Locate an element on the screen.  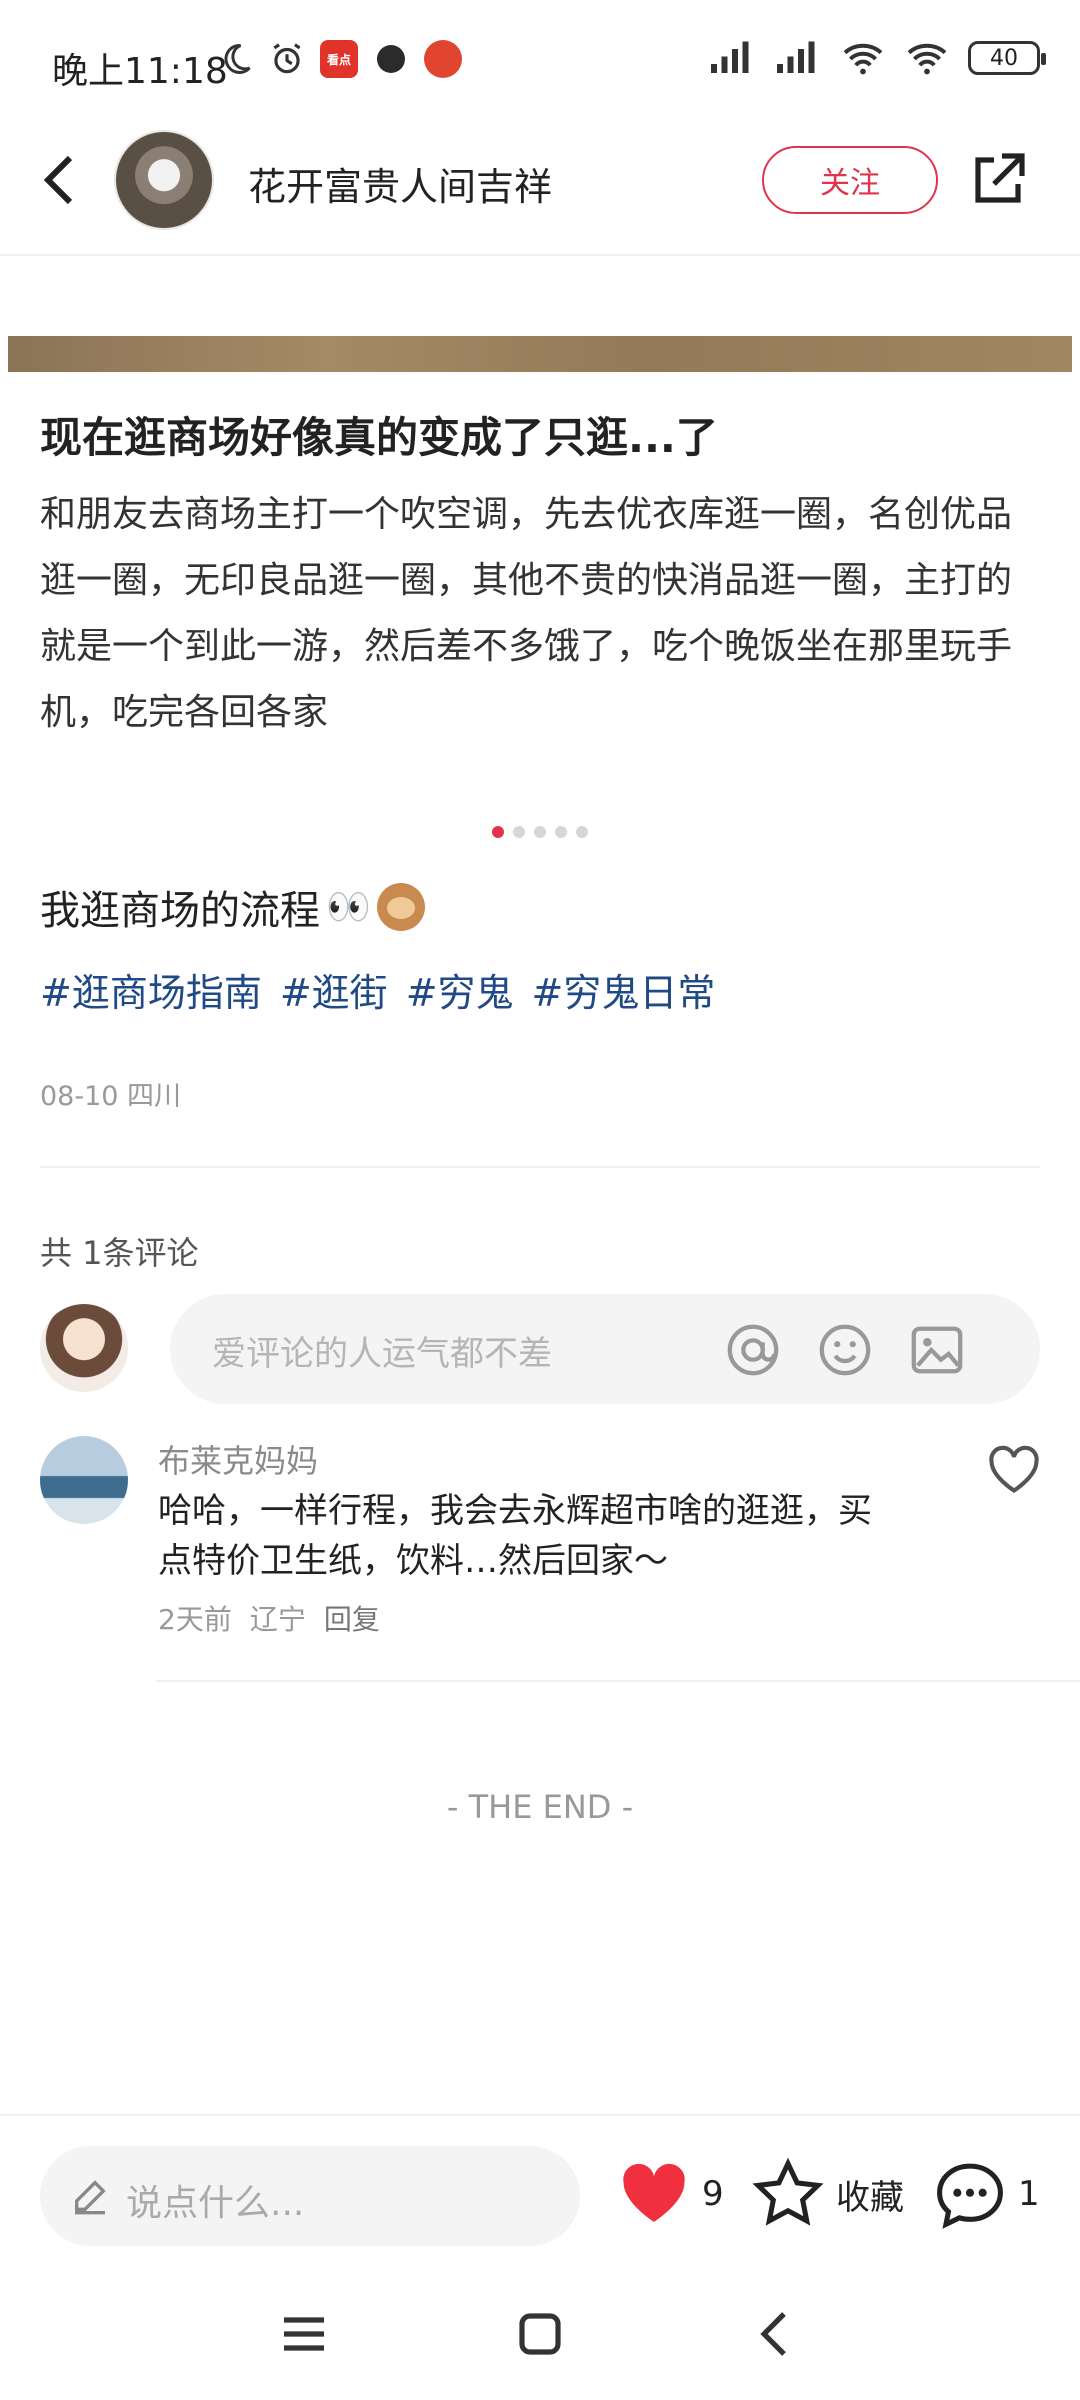
comment-input-placeholder: 爱评论的人运气都不差 is located at coordinates (382, 1354).